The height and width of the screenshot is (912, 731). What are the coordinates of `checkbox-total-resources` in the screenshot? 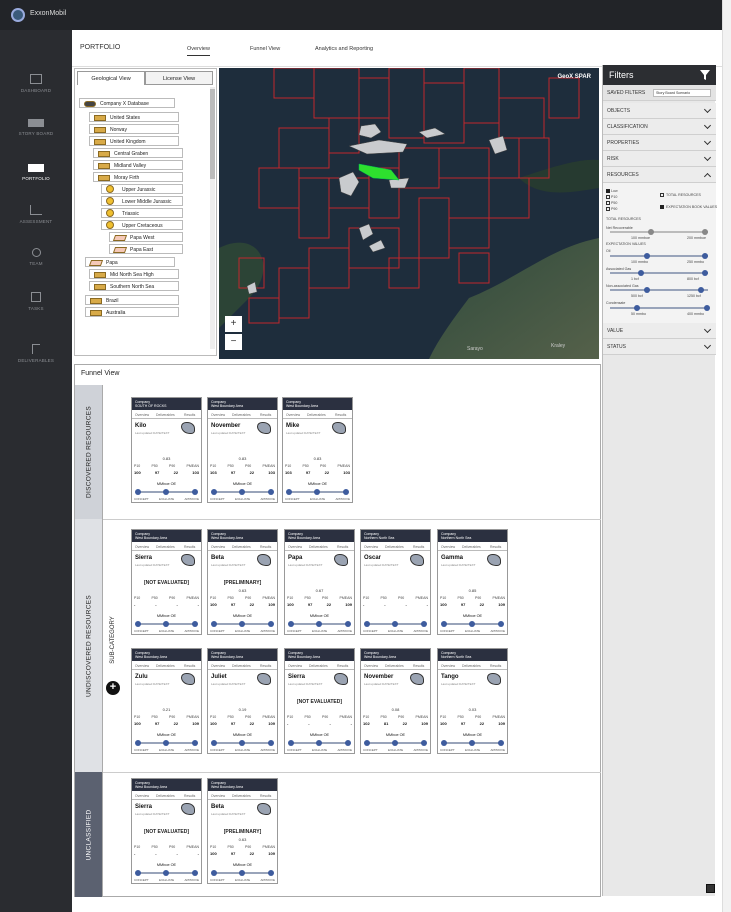 It's located at (662, 195).